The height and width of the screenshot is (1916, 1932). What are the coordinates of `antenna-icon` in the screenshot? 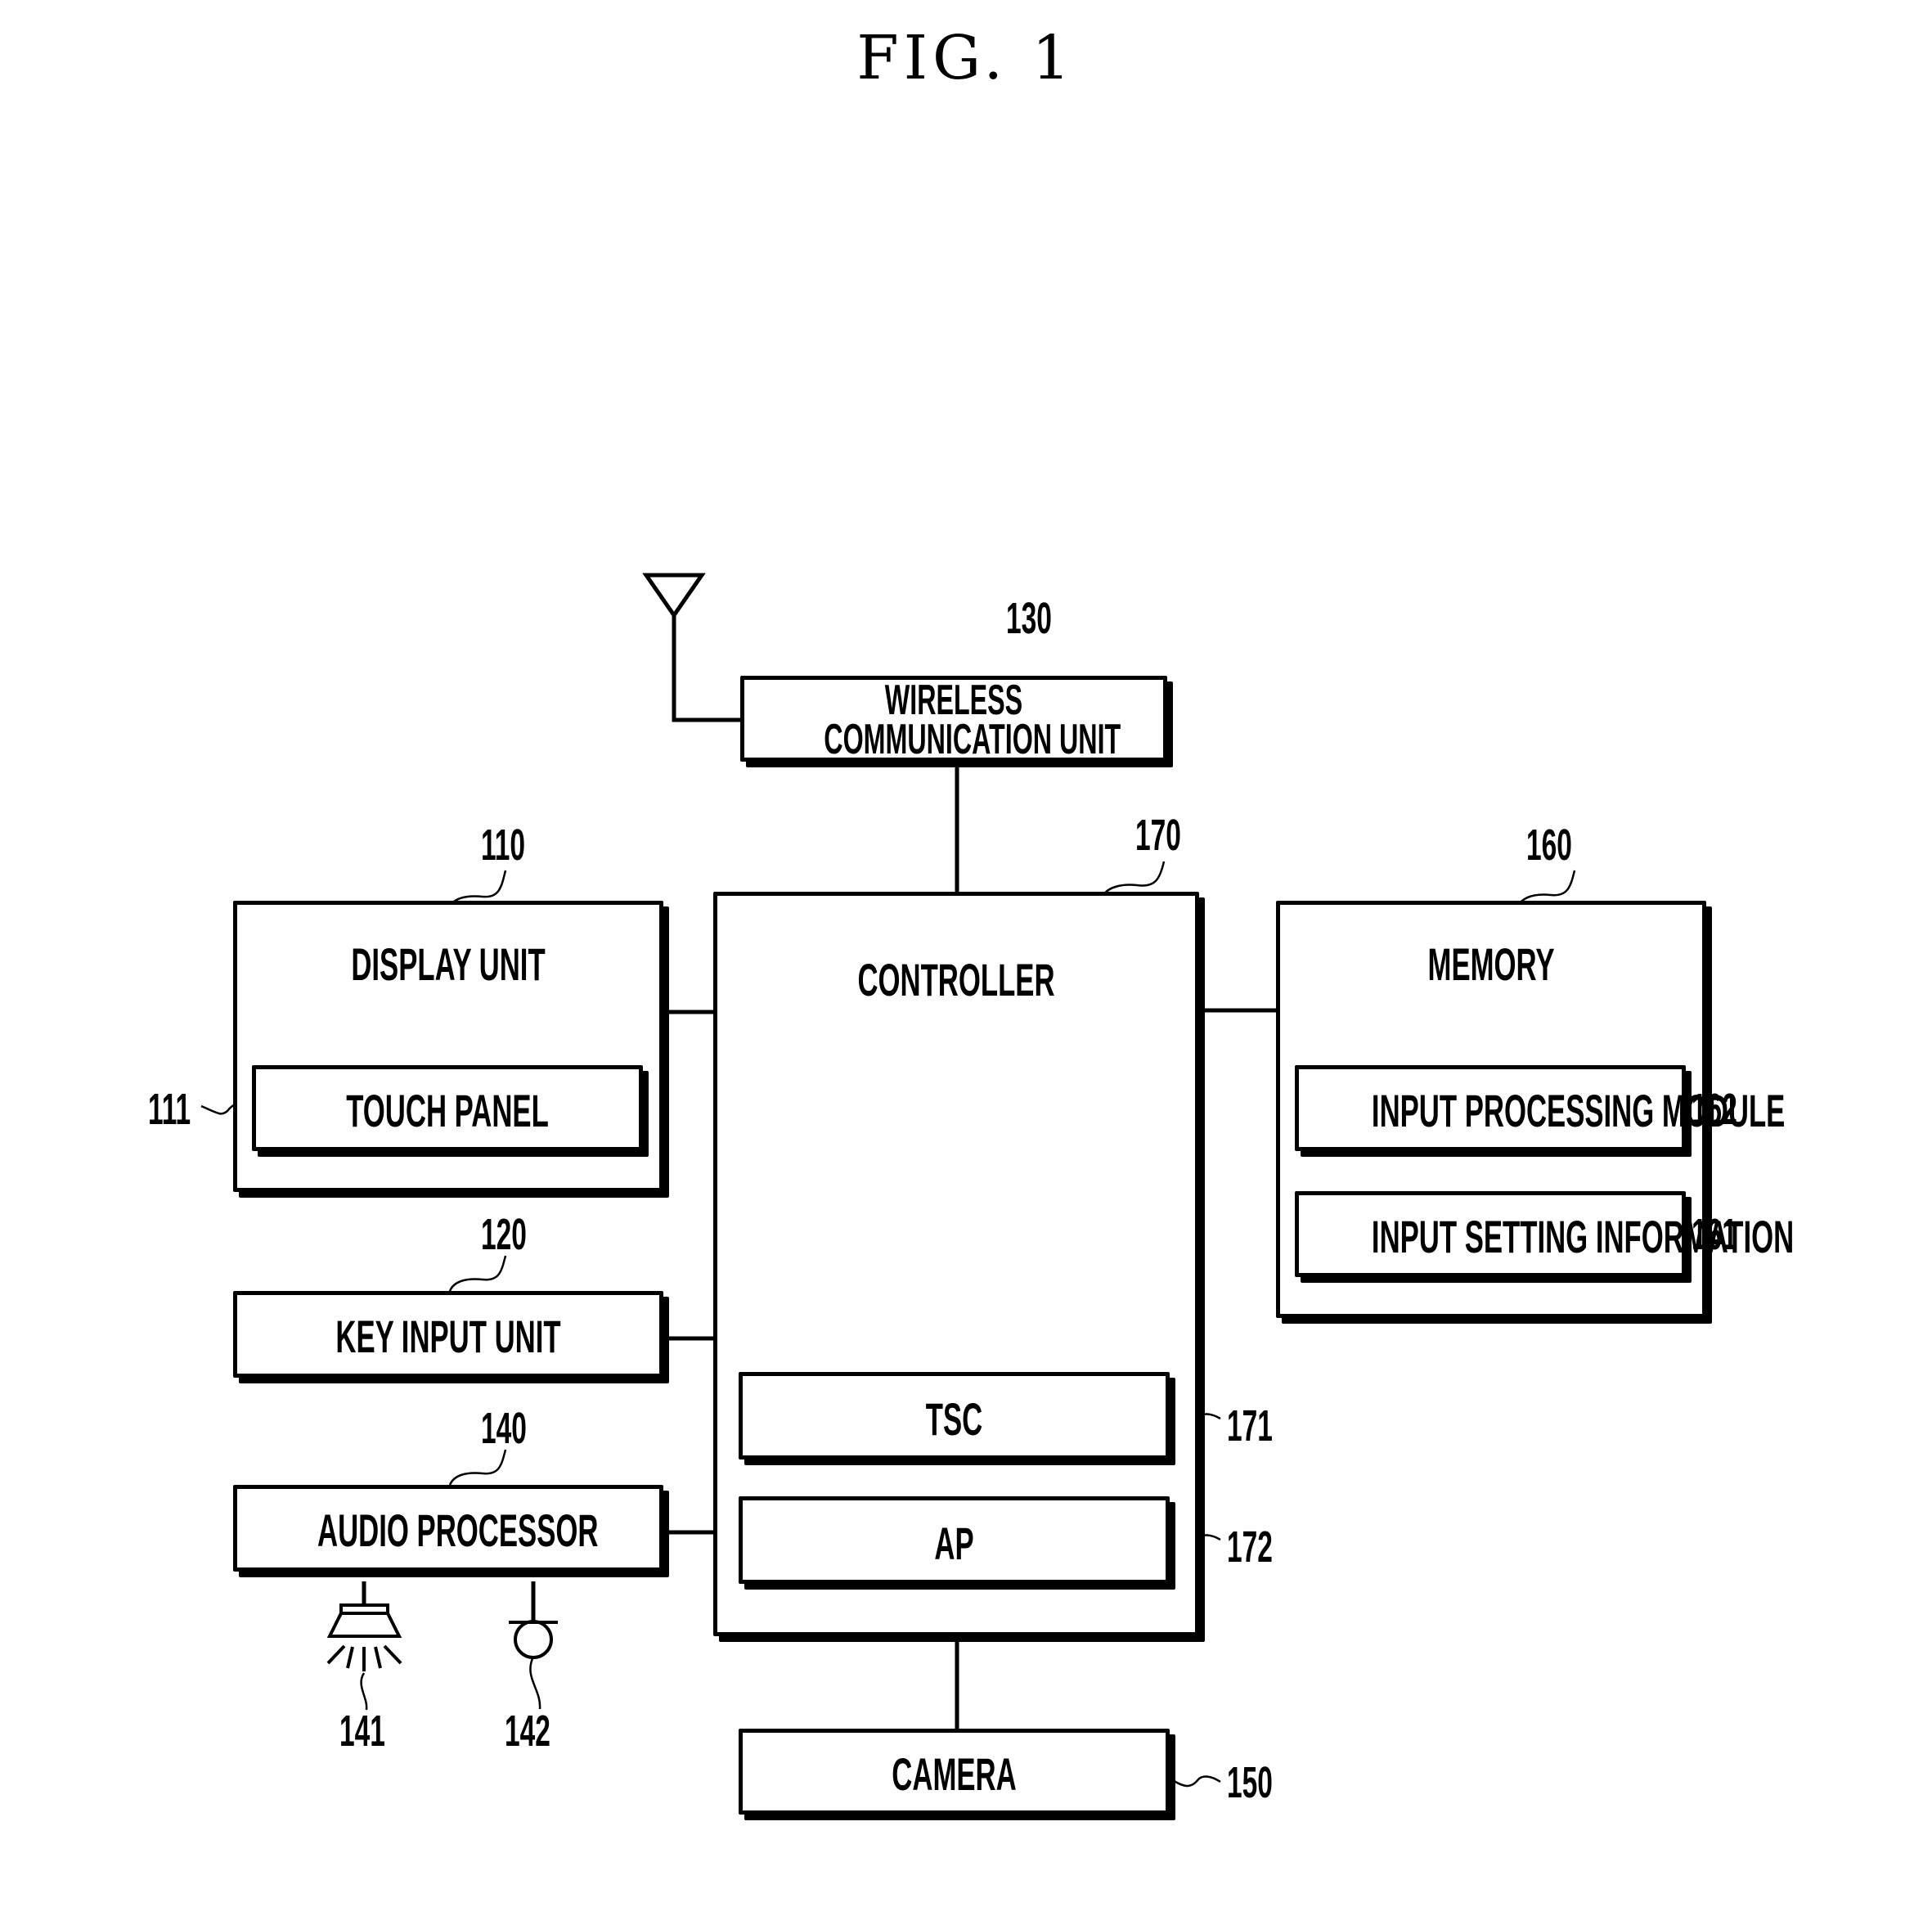 It's located at (693, 648).